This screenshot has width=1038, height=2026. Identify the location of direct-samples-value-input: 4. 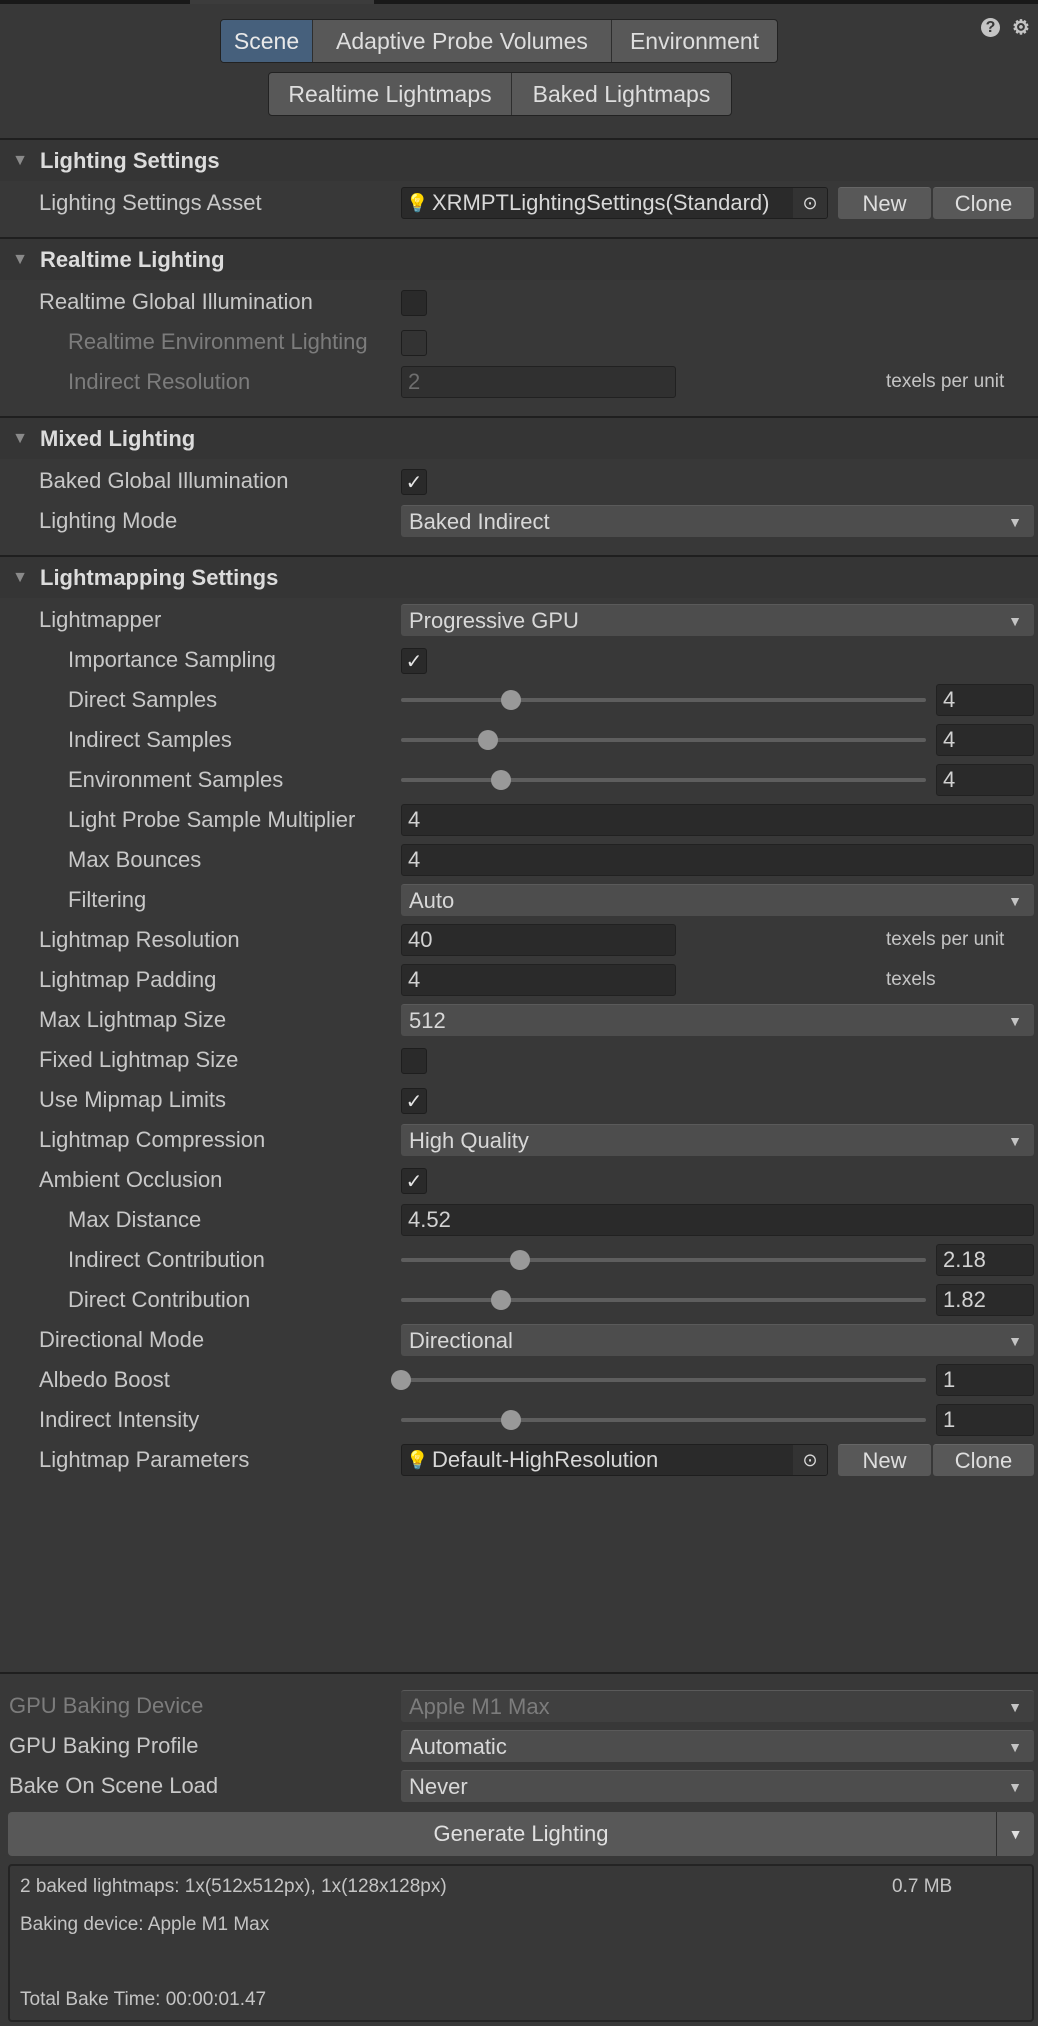
(985, 700).